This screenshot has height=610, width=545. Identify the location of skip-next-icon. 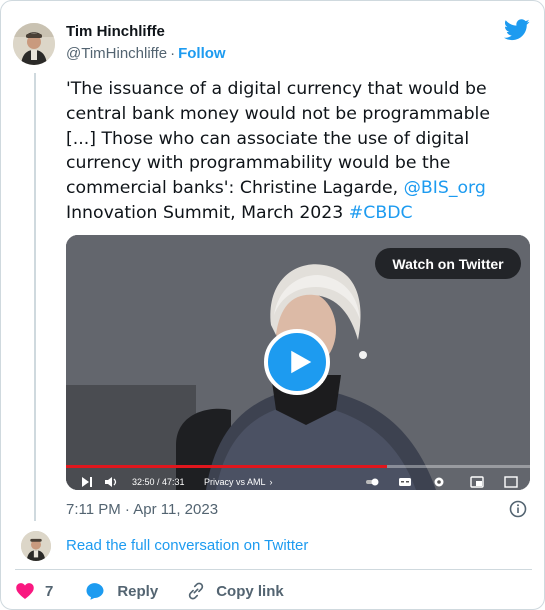
(87, 482).